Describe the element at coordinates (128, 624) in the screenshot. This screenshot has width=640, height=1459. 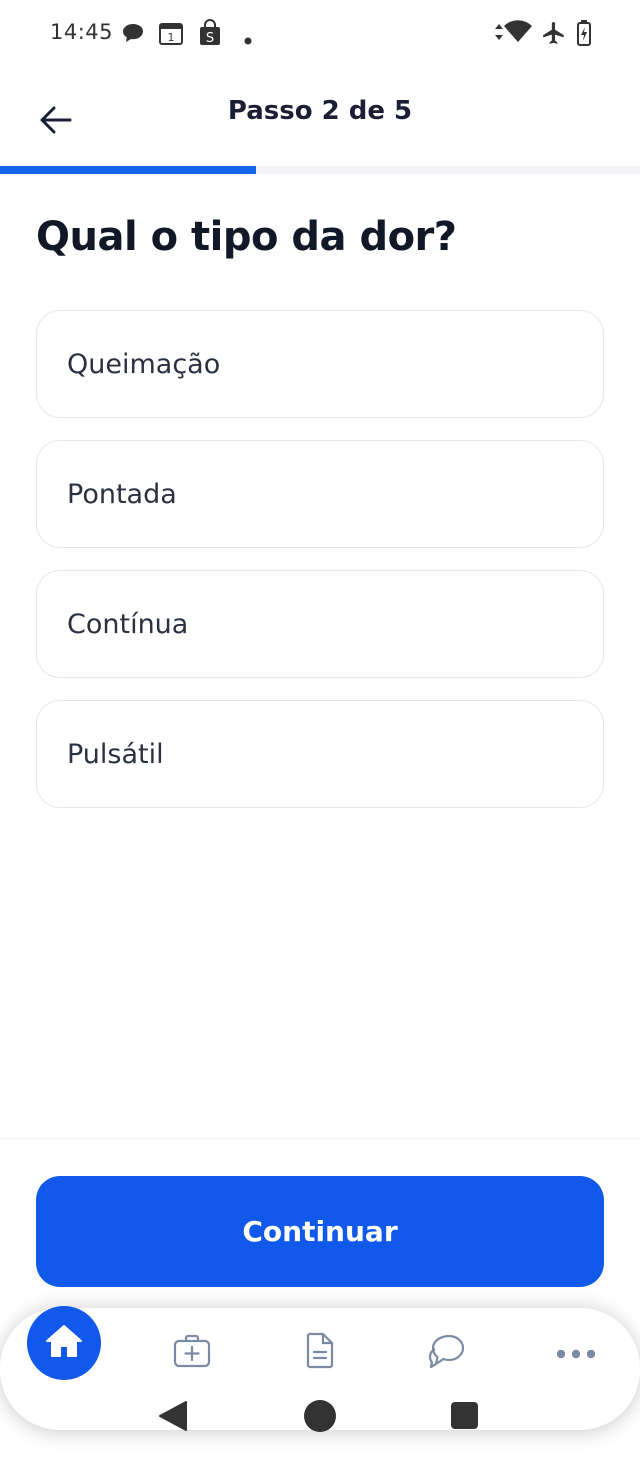
I see `option-label: Contínua` at that location.